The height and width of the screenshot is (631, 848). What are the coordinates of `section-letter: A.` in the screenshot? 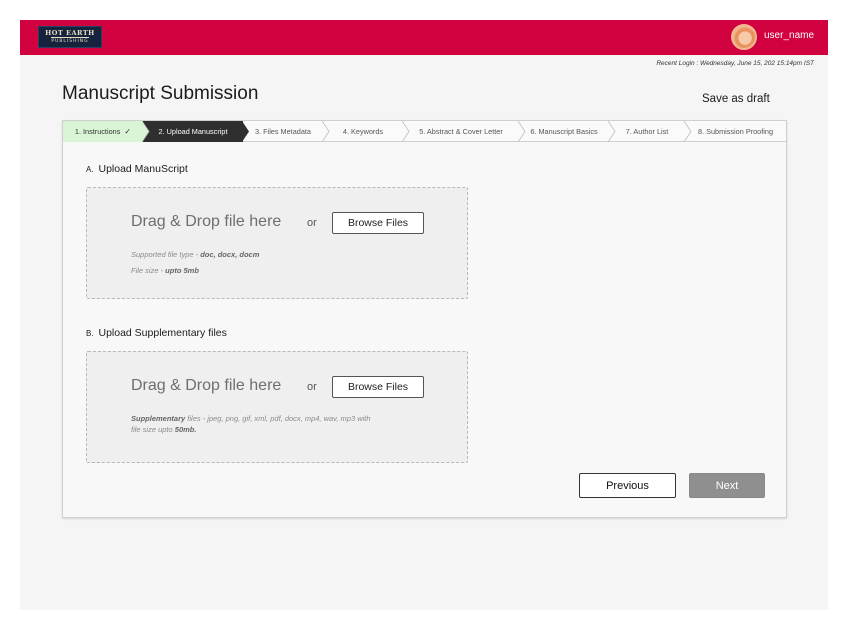 It's located at (90, 169).